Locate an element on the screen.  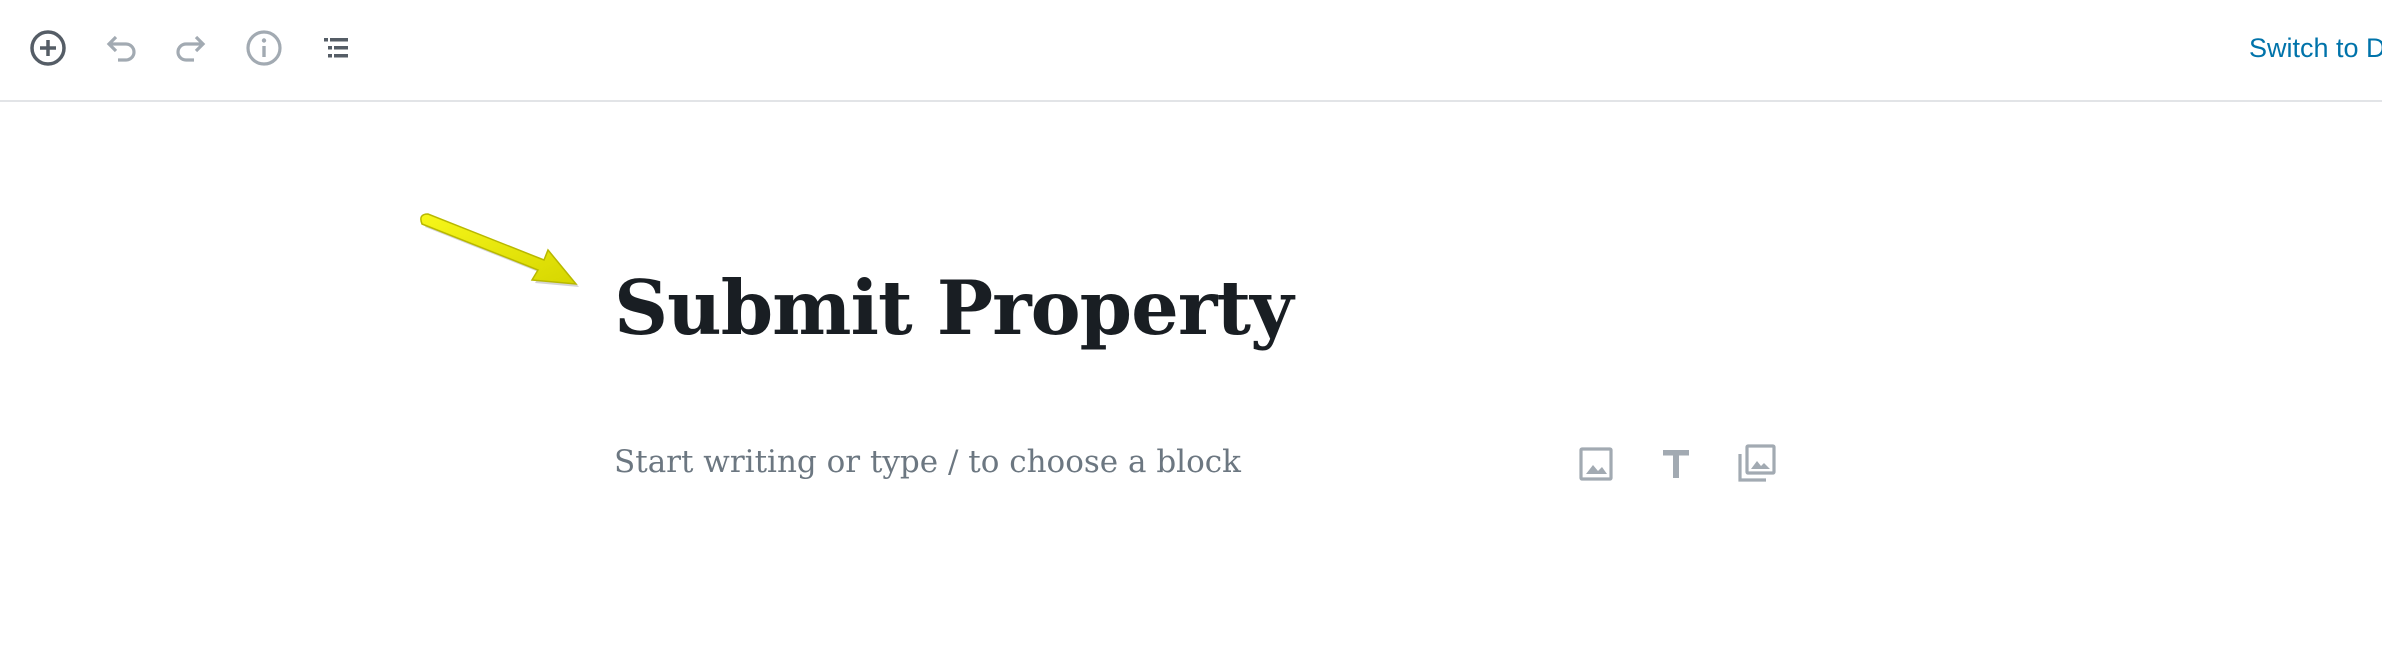
block-navigation-button is located at coordinates (336, 48).